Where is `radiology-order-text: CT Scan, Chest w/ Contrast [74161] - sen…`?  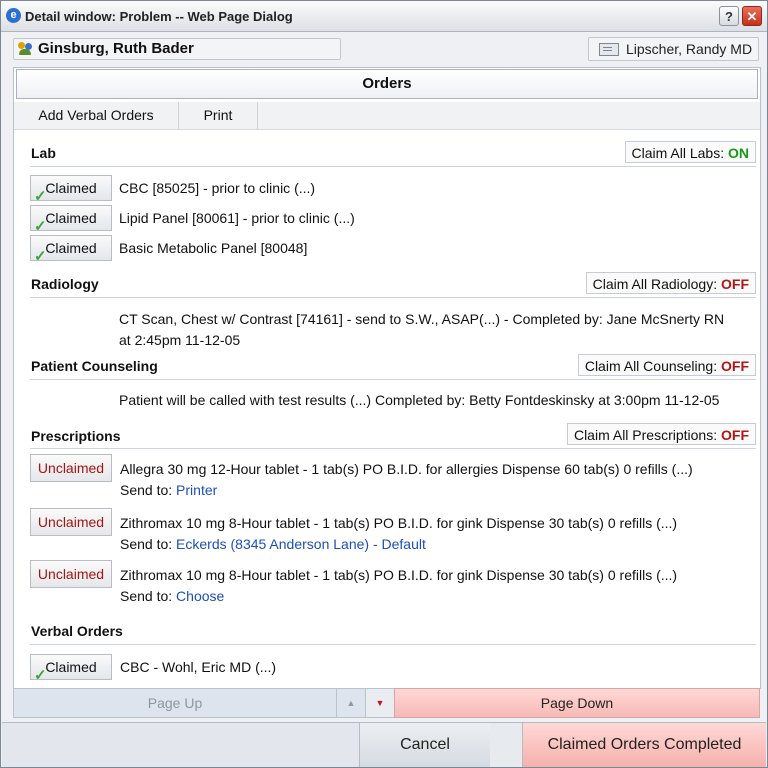
radiology-order-text: CT Scan, Chest w/ Contrast [74161] - sen… is located at coordinates (422, 319).